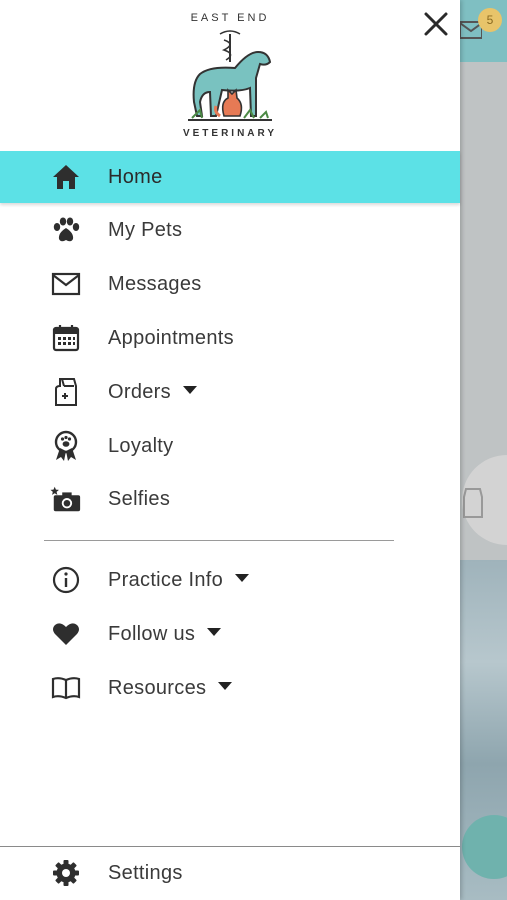 The height and width of the screenshot is (900, 507). Describe the element at coordinates (165, 634) in the screenshot. I see `menu-item-label: Follow us` at that location.